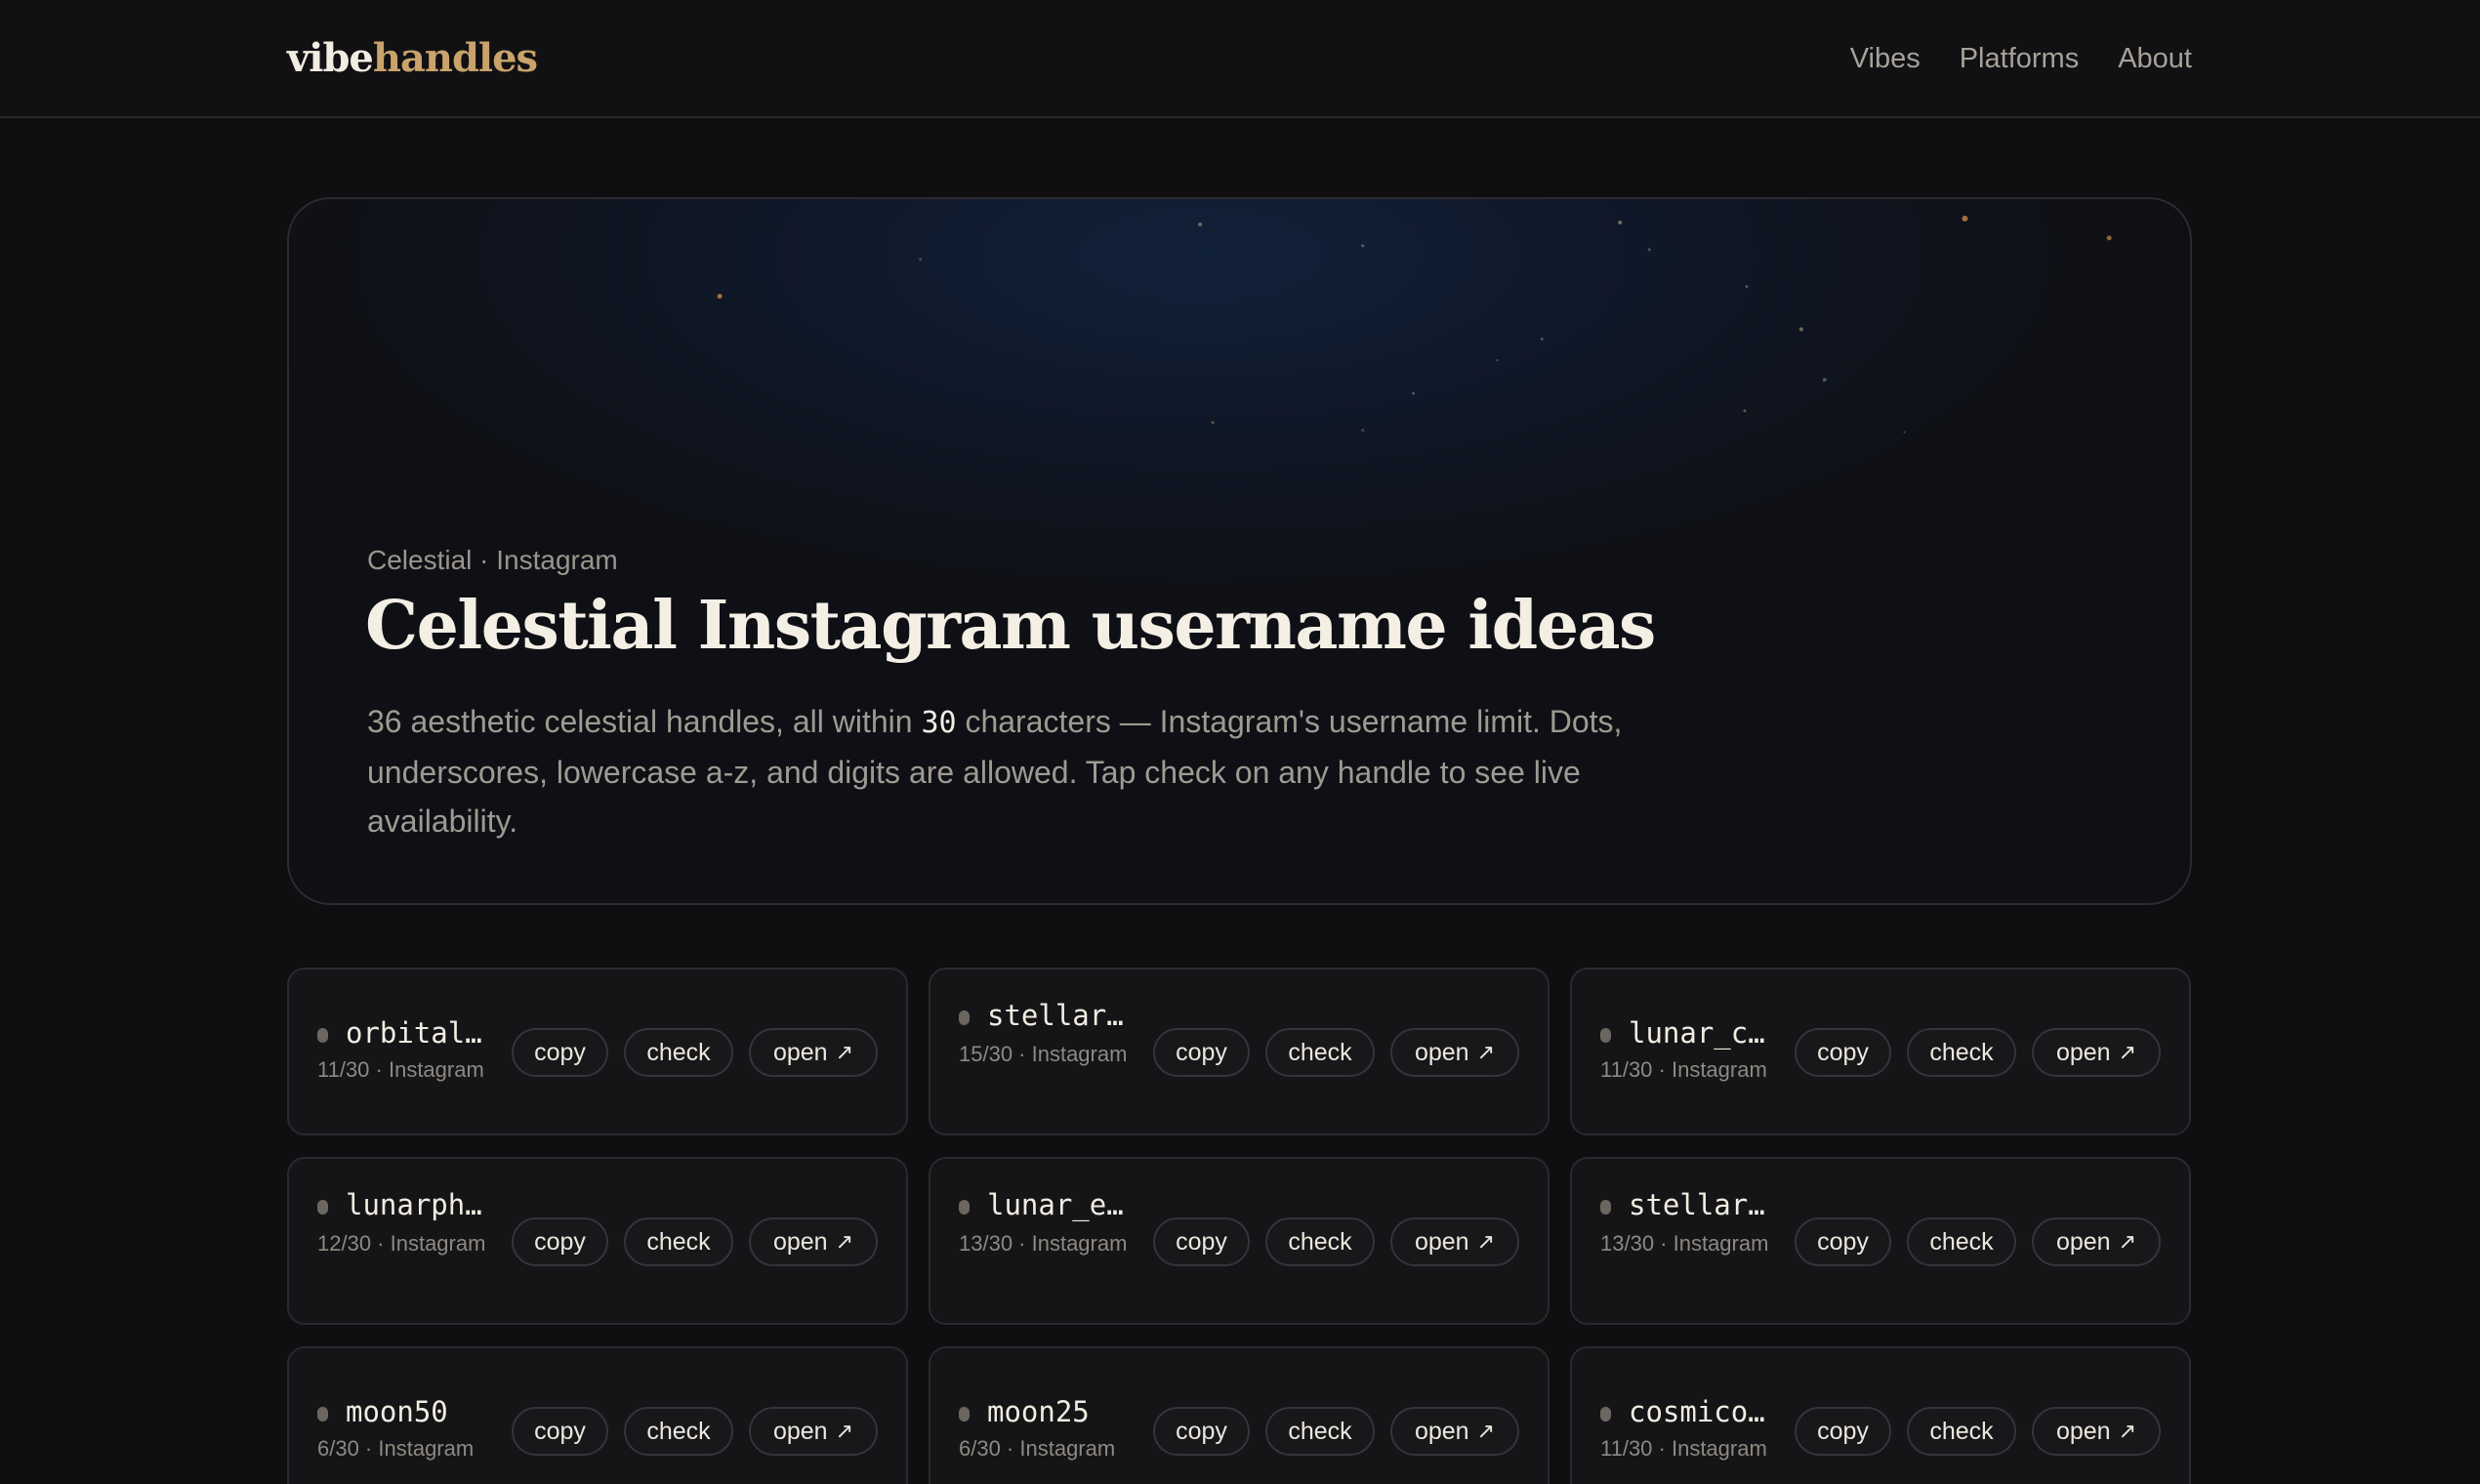 The height and width of the screenshot is (1484, 2480). Describe the element at coordinates (2155, 59) in the screenshot. I see `nav-link-about: About` at that location.